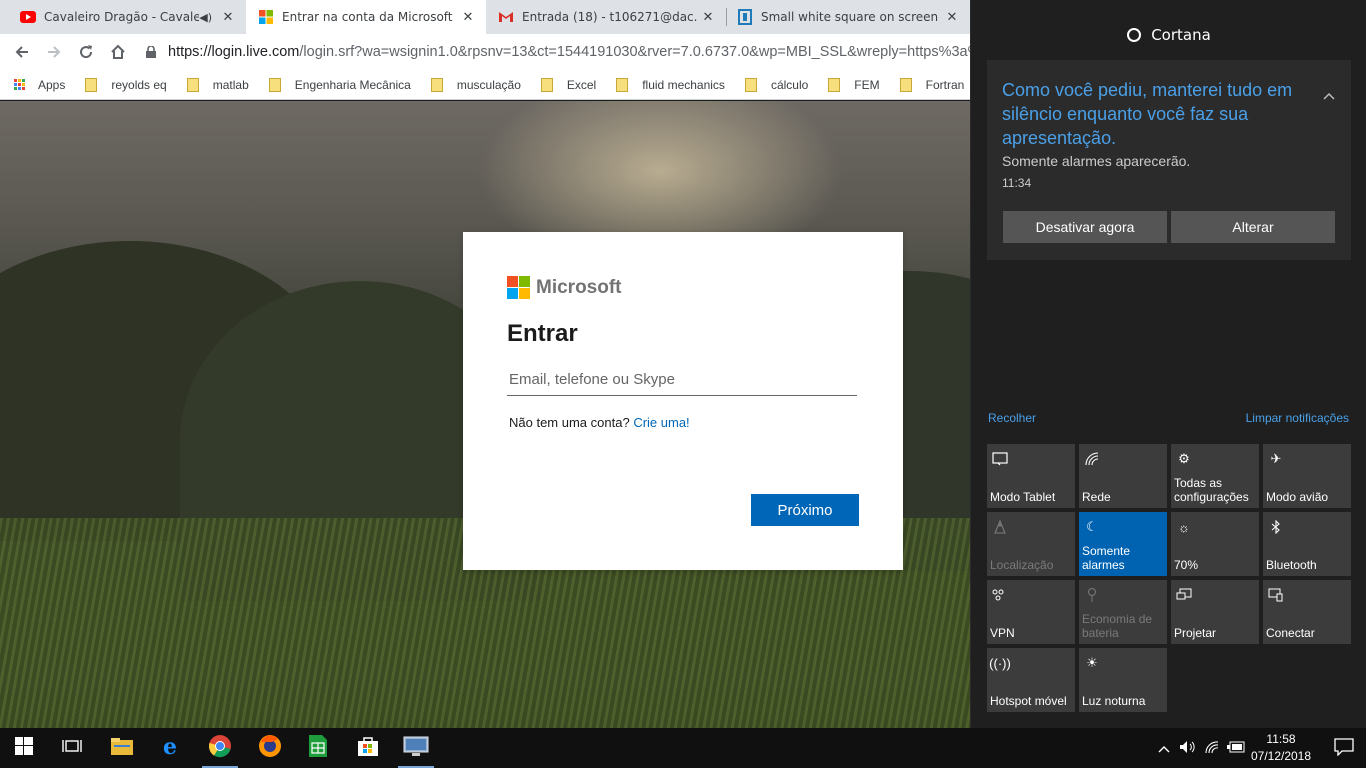 Image resolution: width=1366 pixels, height=768 pixels. What do you see at coordinates (1031, 476) in the screenshot?
I see `quick-action-tablet-mode: Modo Tablet` at bounding box center [1031, 476].